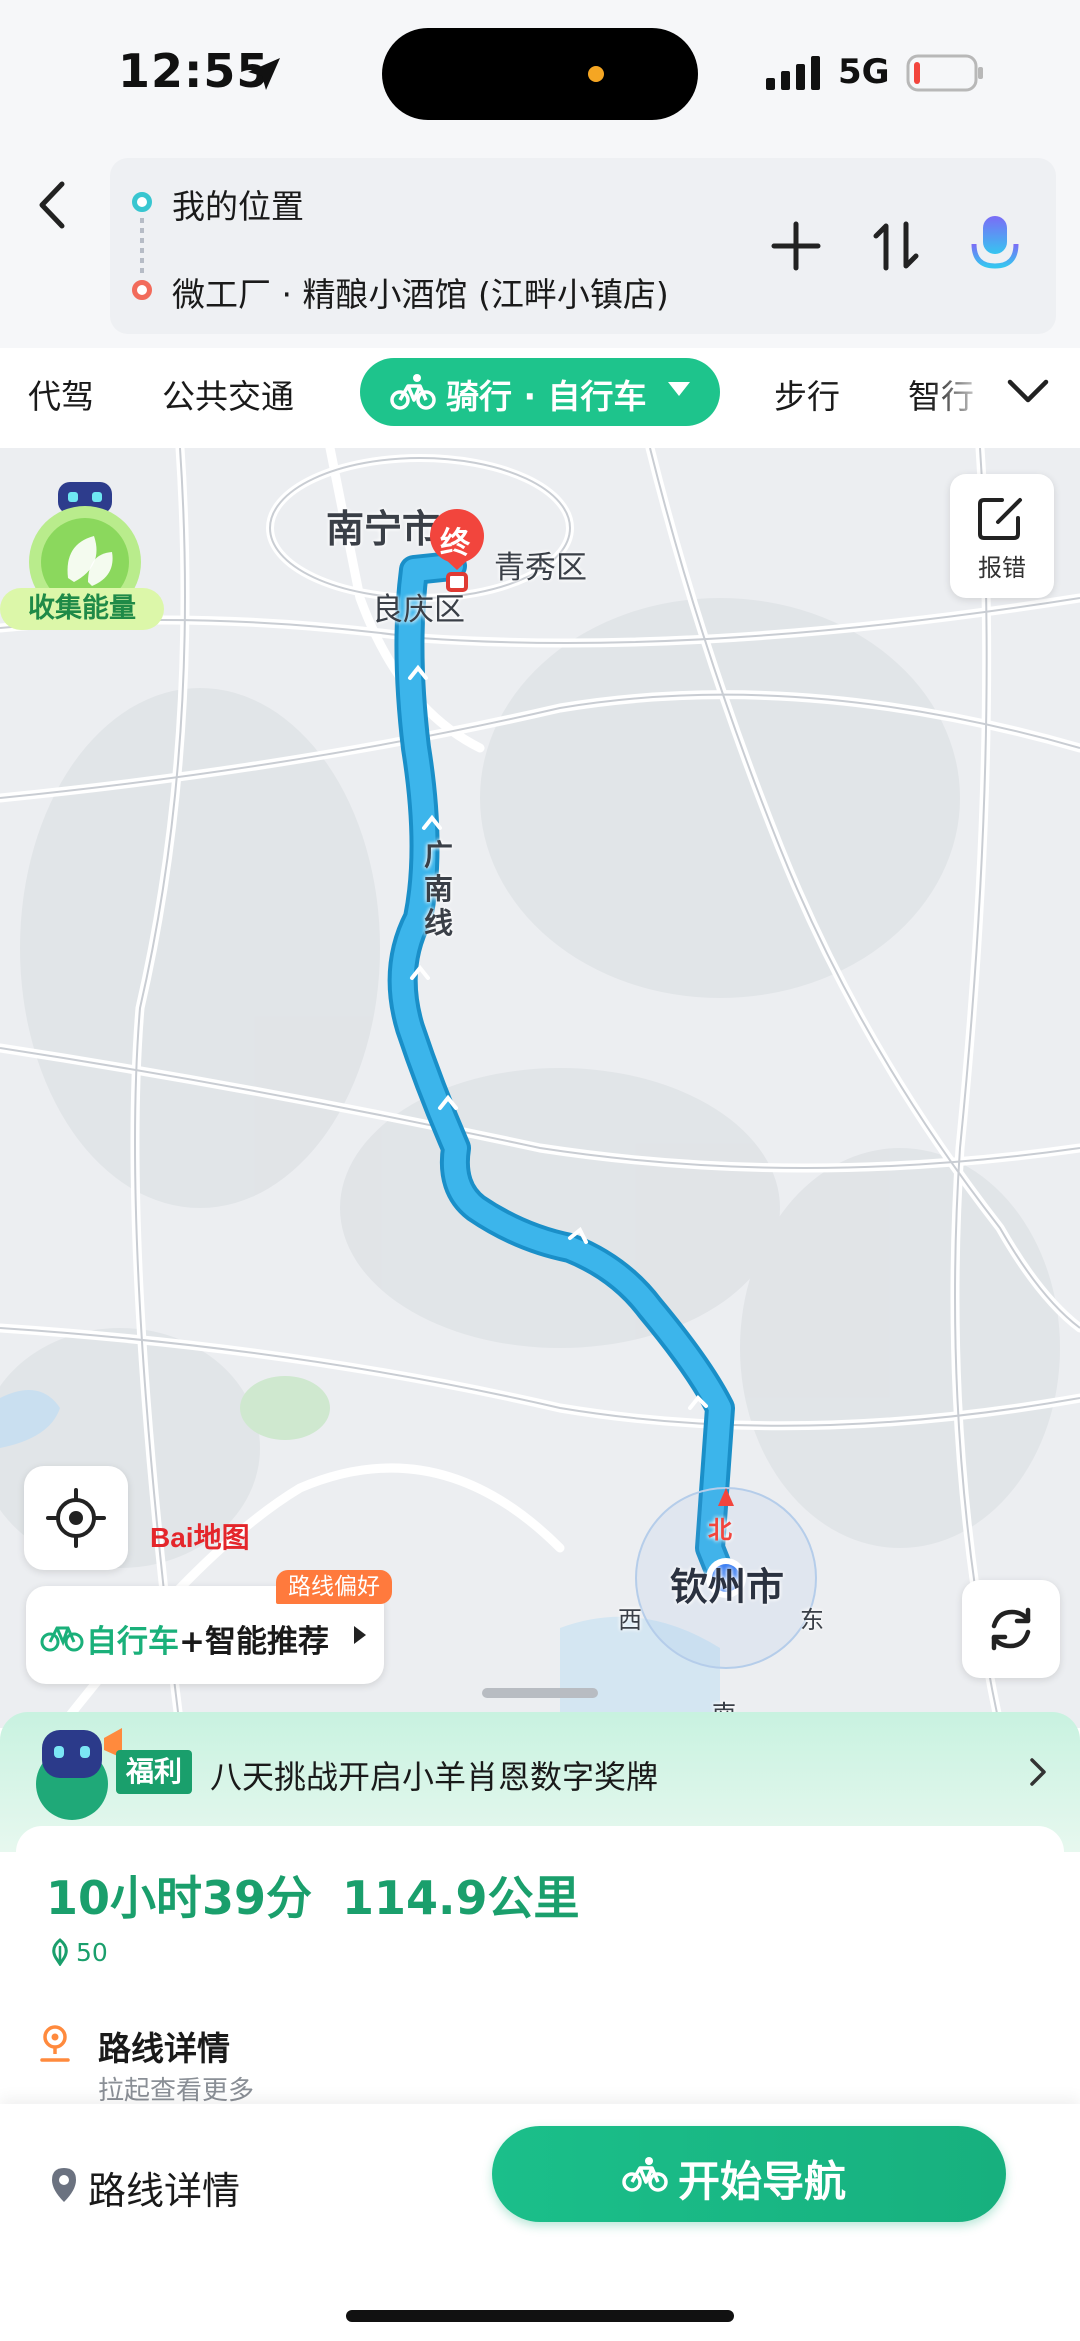  What do you see at coordinates (60, 1952) in the screenshot?
I see `energy-leaf-icon` at bounding box center [60, 1952].